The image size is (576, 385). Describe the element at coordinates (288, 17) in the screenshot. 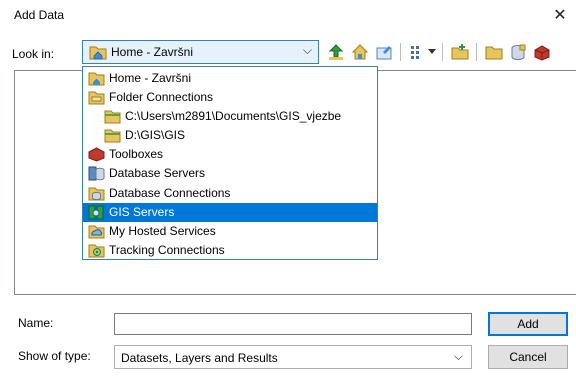

I see `title-bar: Add Data ✕` at that location.